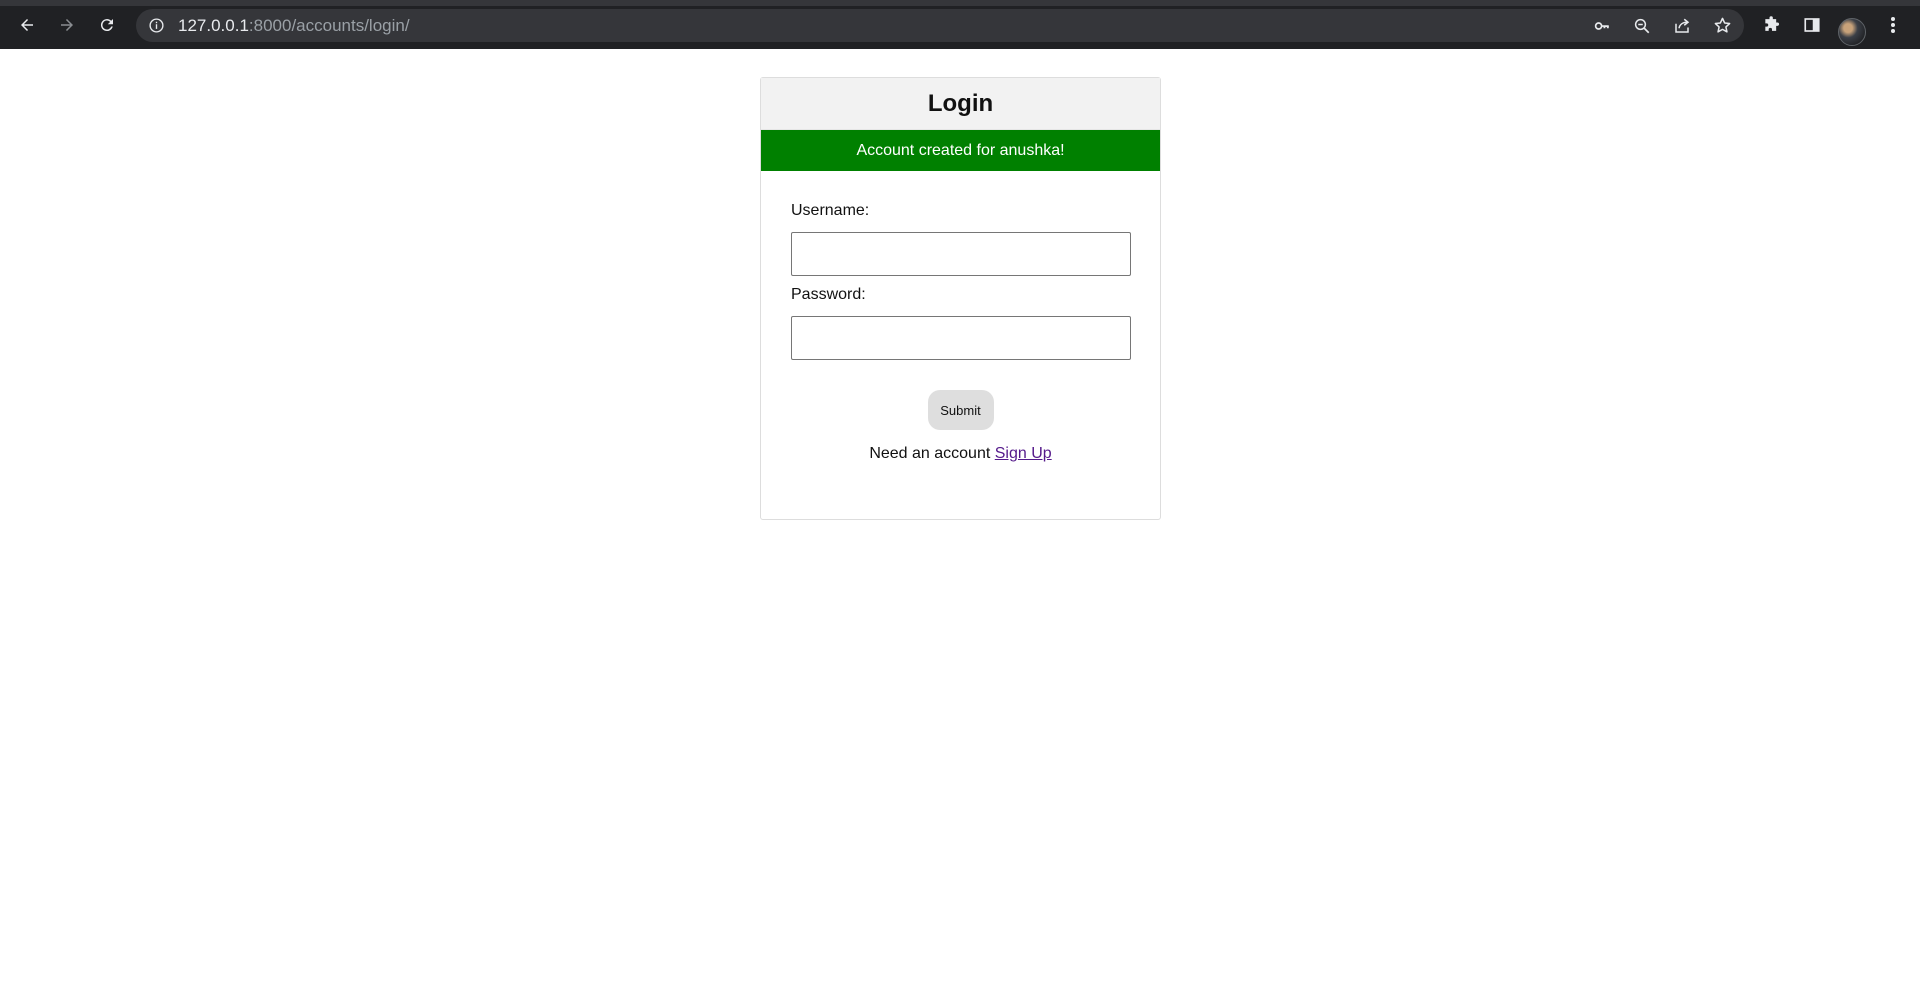  I want to click on reload-icon, so click(107, 25).